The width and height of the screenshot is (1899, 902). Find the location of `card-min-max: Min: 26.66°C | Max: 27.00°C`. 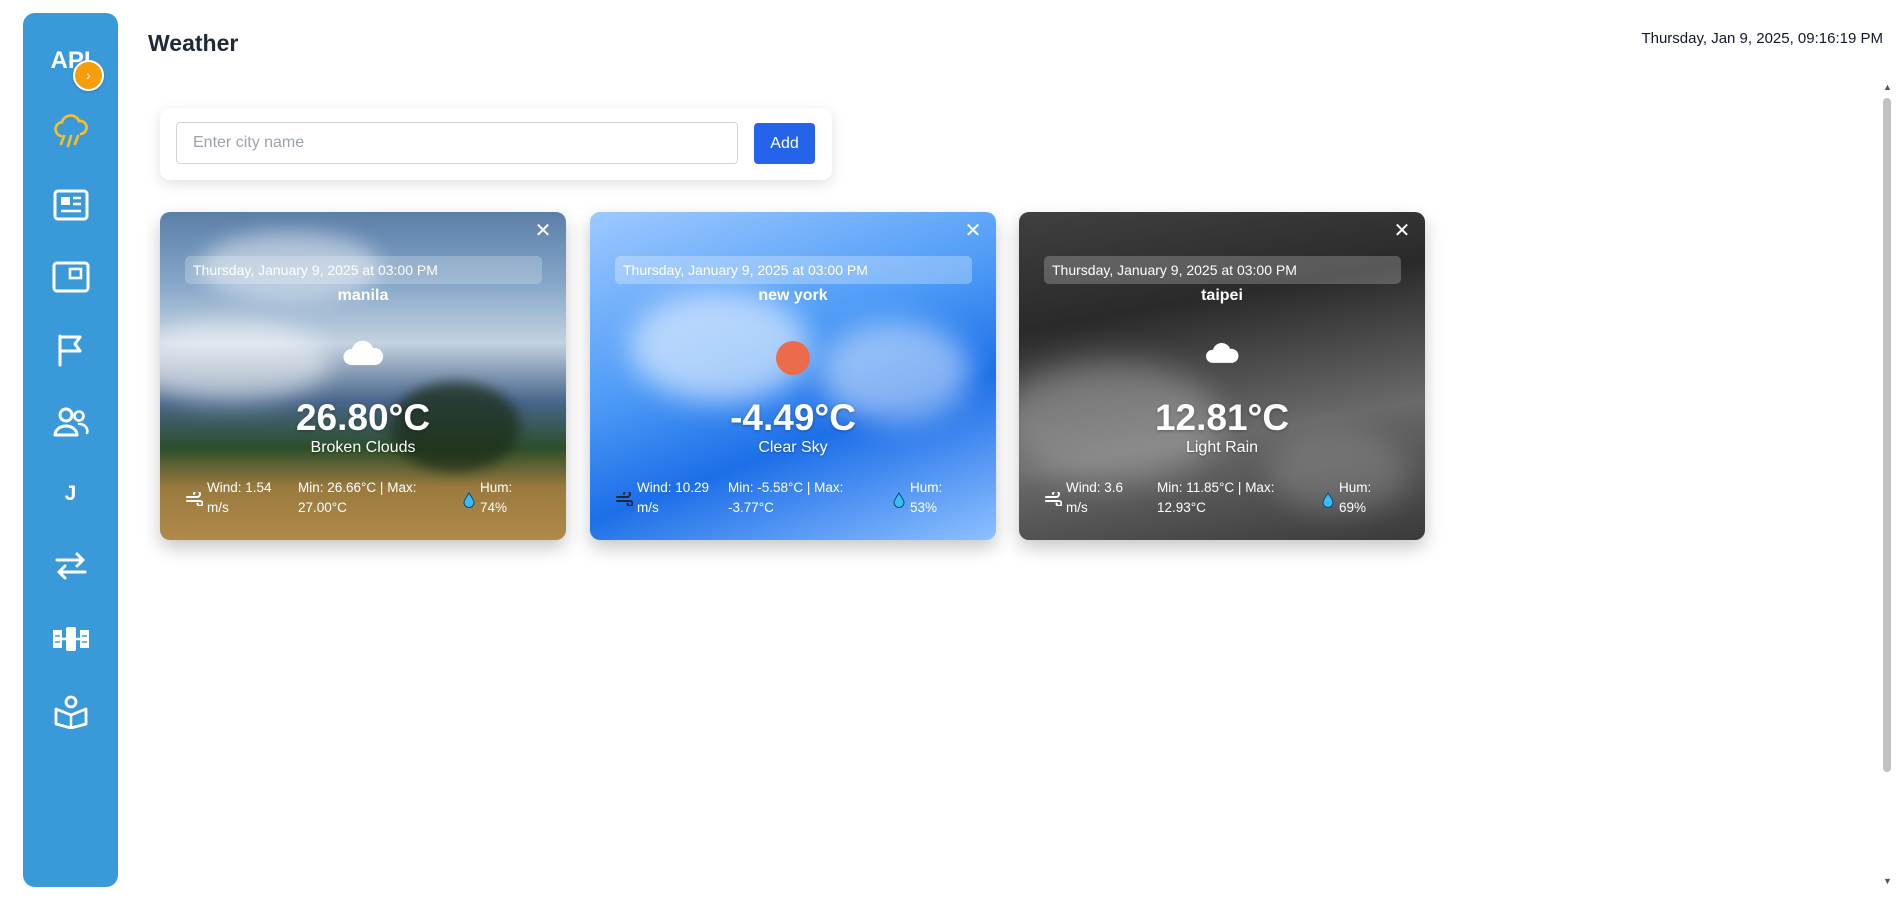

card-min-max: Min: 26.66°C | Max: 27.00°C is located at coordinates (357, 497).